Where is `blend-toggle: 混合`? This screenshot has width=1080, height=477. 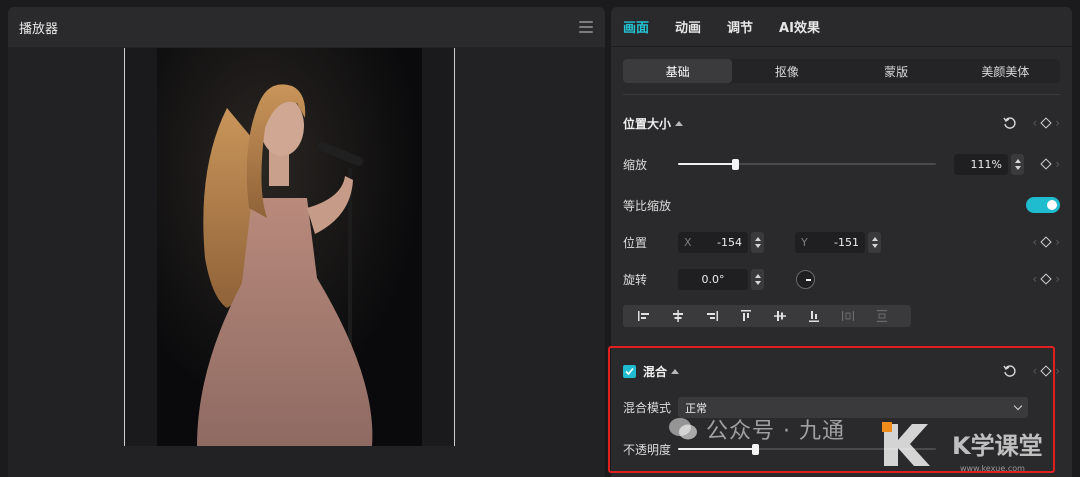 blend-toggle: 混合 is located at coordinates (661, 371).